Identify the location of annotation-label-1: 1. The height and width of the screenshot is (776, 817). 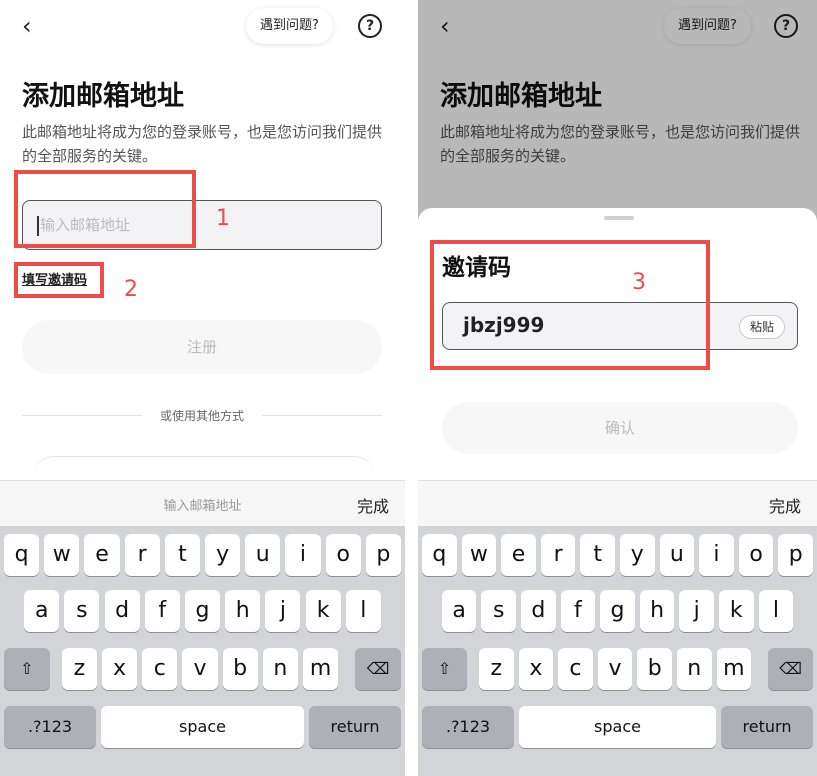
(223, 218).